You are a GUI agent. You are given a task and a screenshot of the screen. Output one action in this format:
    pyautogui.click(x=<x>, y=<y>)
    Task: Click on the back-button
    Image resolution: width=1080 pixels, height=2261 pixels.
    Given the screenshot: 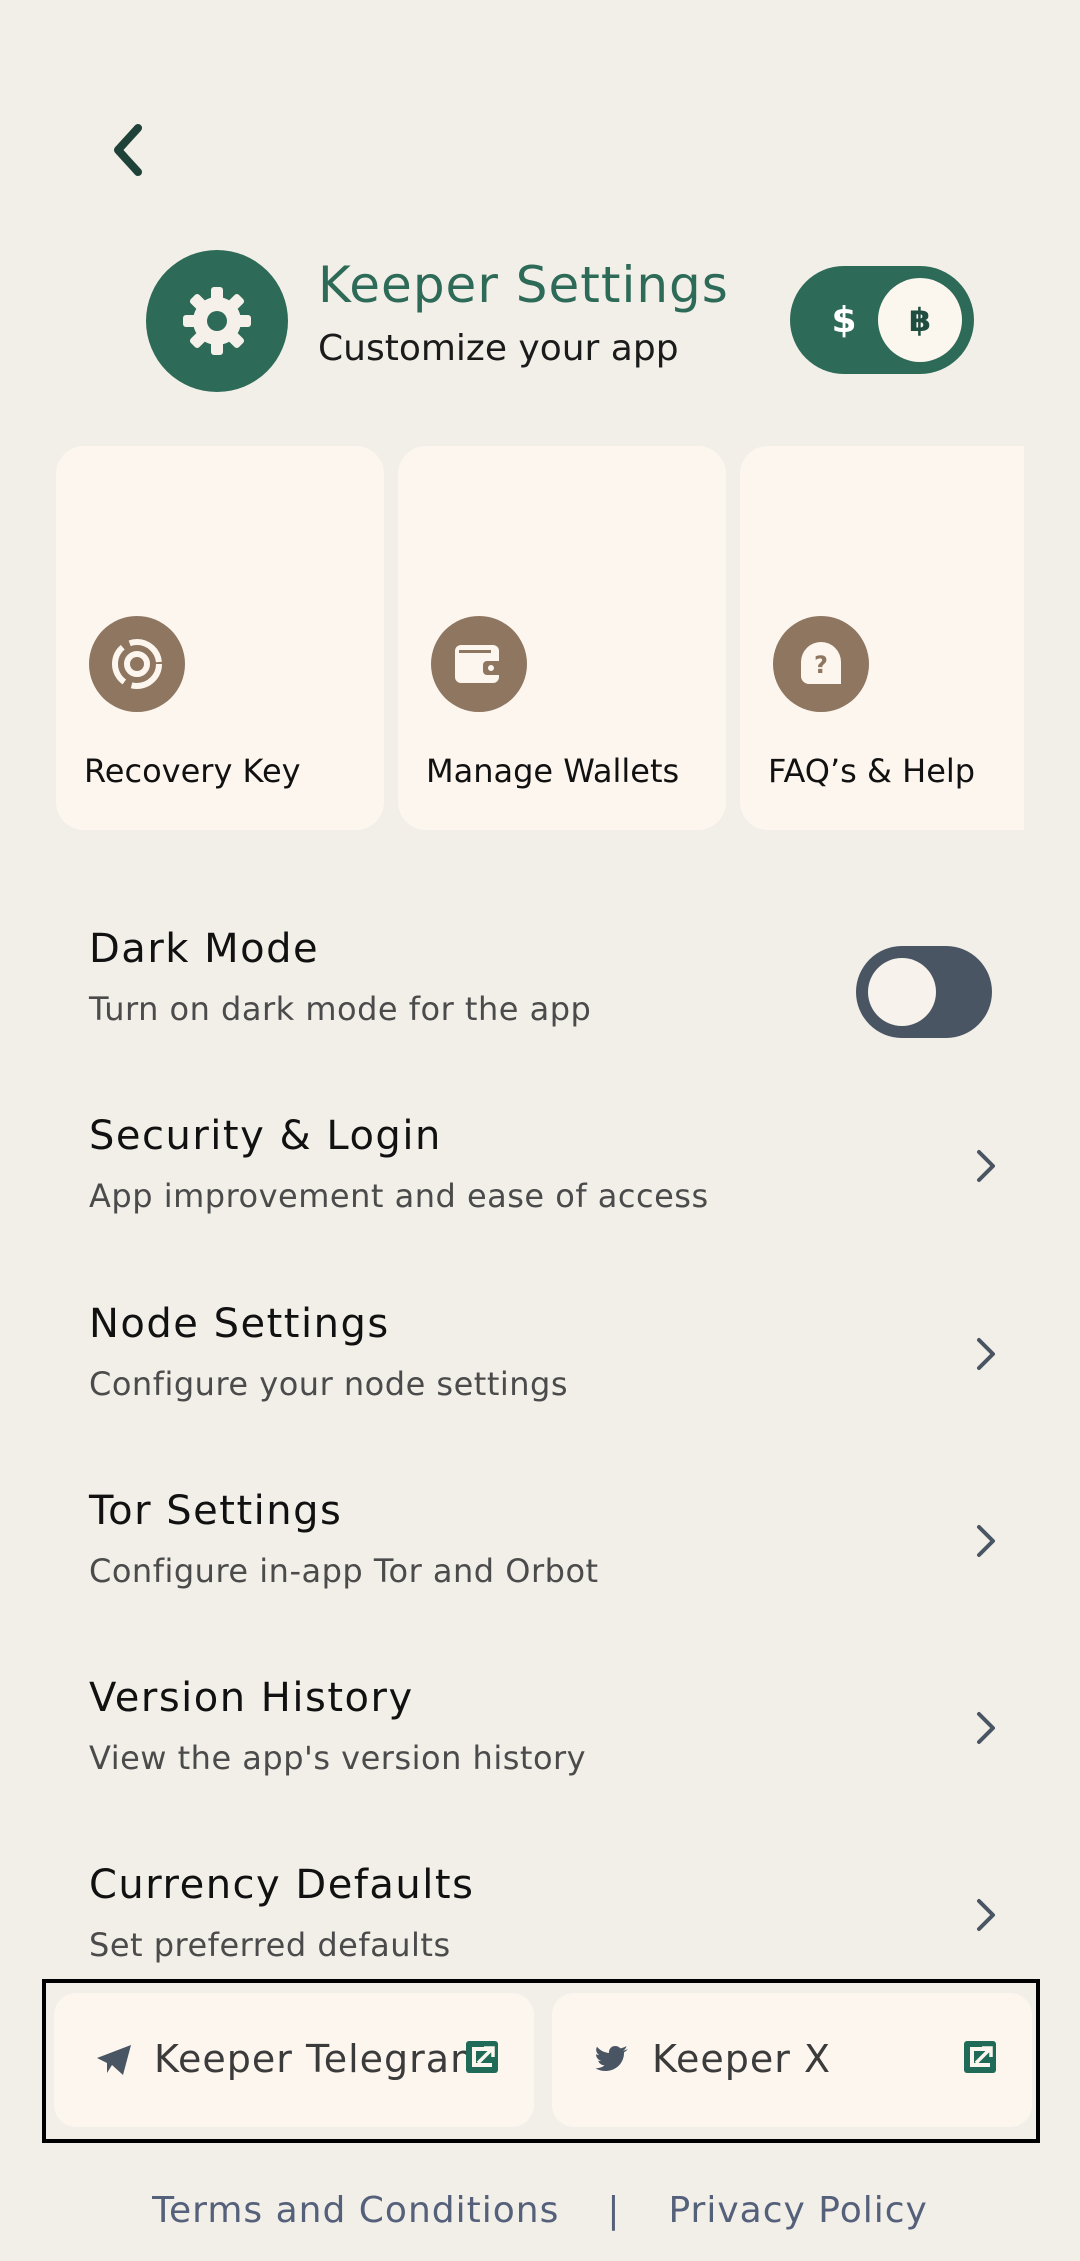 What is the action you would take?
    pyautogui.click(x=128, y=150)
    